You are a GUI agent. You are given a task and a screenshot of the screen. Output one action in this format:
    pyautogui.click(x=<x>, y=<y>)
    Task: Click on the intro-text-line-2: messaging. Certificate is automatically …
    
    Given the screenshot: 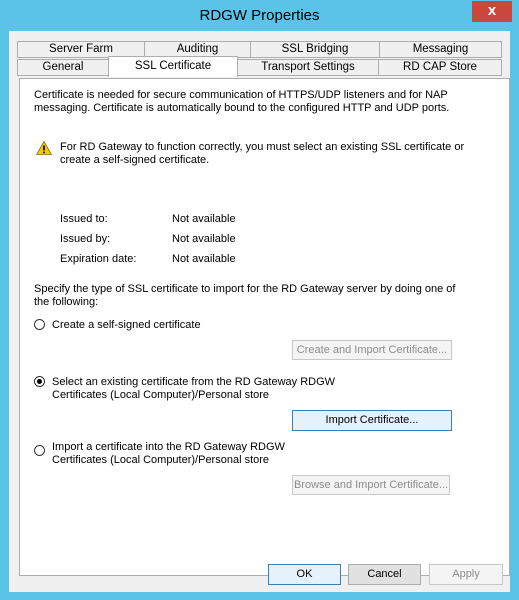 What is the action you would take?
    pyautogui.click(x=242, y=108)
    